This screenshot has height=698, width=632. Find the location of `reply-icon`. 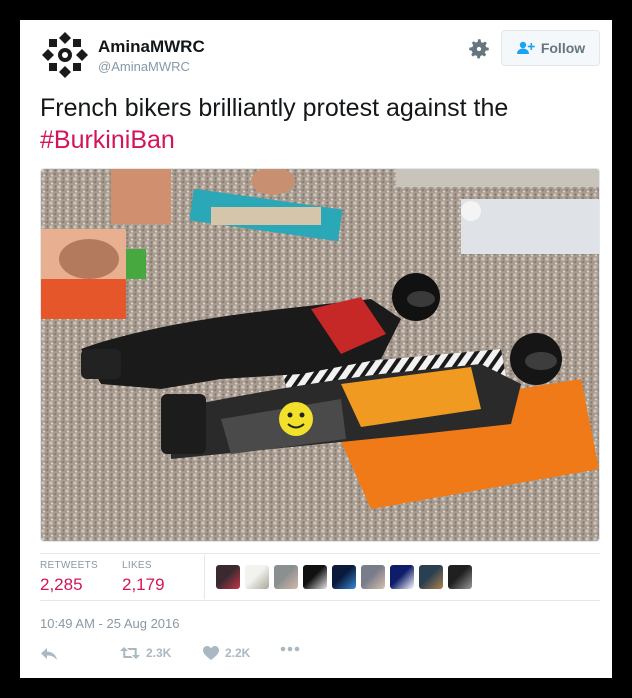

reply-icon is located at coordinates (49, 654).